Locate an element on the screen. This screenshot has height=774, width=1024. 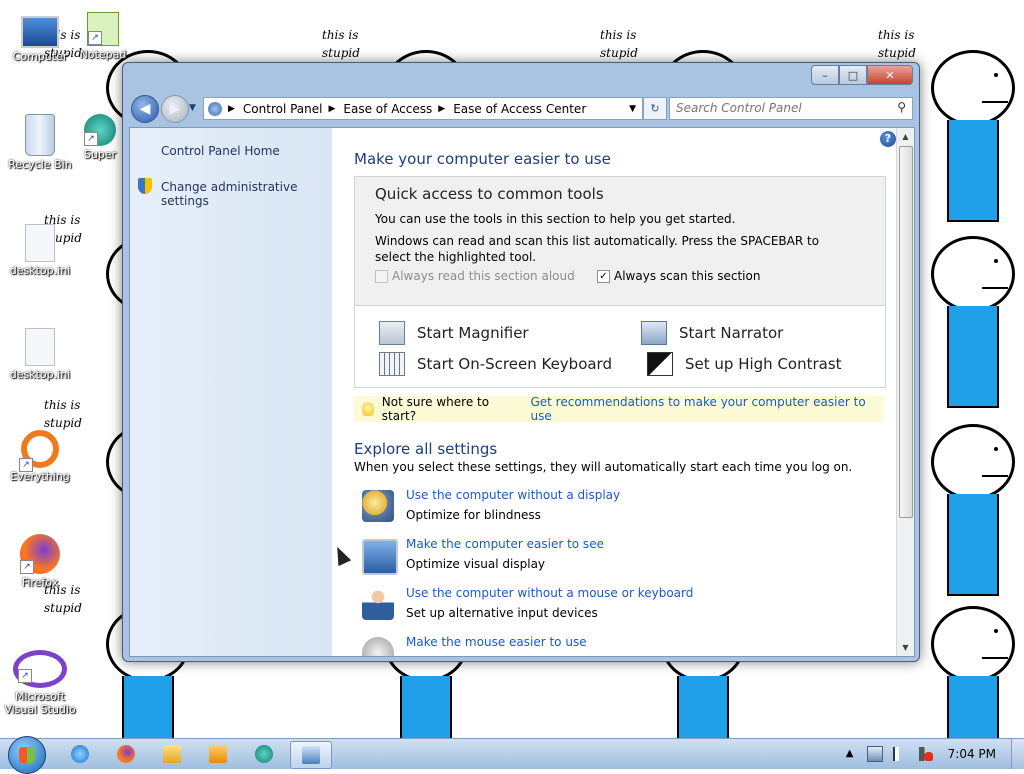
app-icon is located at coordinates (264, 754).